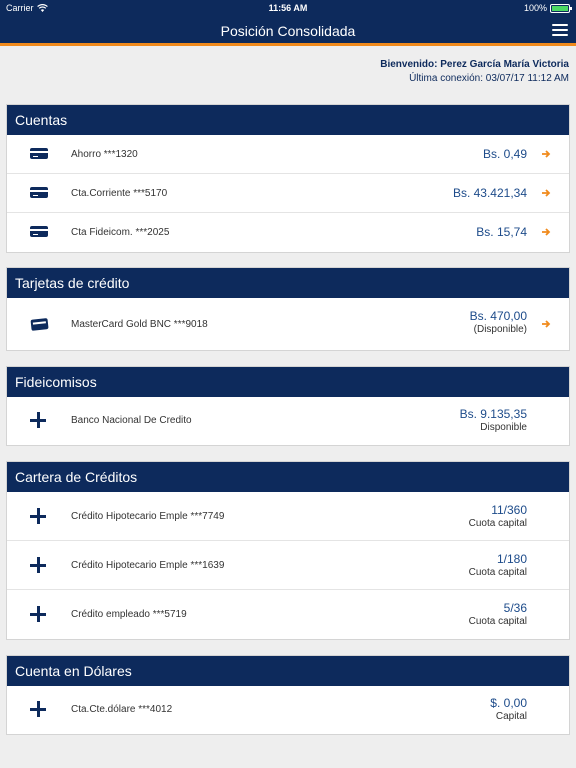 The image size is (576, 768). What do you see at coordinates (122, 709) in the screenshot?
I see `dollar-account-label: Cta.Cte.dólare ***4012` at bounding box center [122, 709].